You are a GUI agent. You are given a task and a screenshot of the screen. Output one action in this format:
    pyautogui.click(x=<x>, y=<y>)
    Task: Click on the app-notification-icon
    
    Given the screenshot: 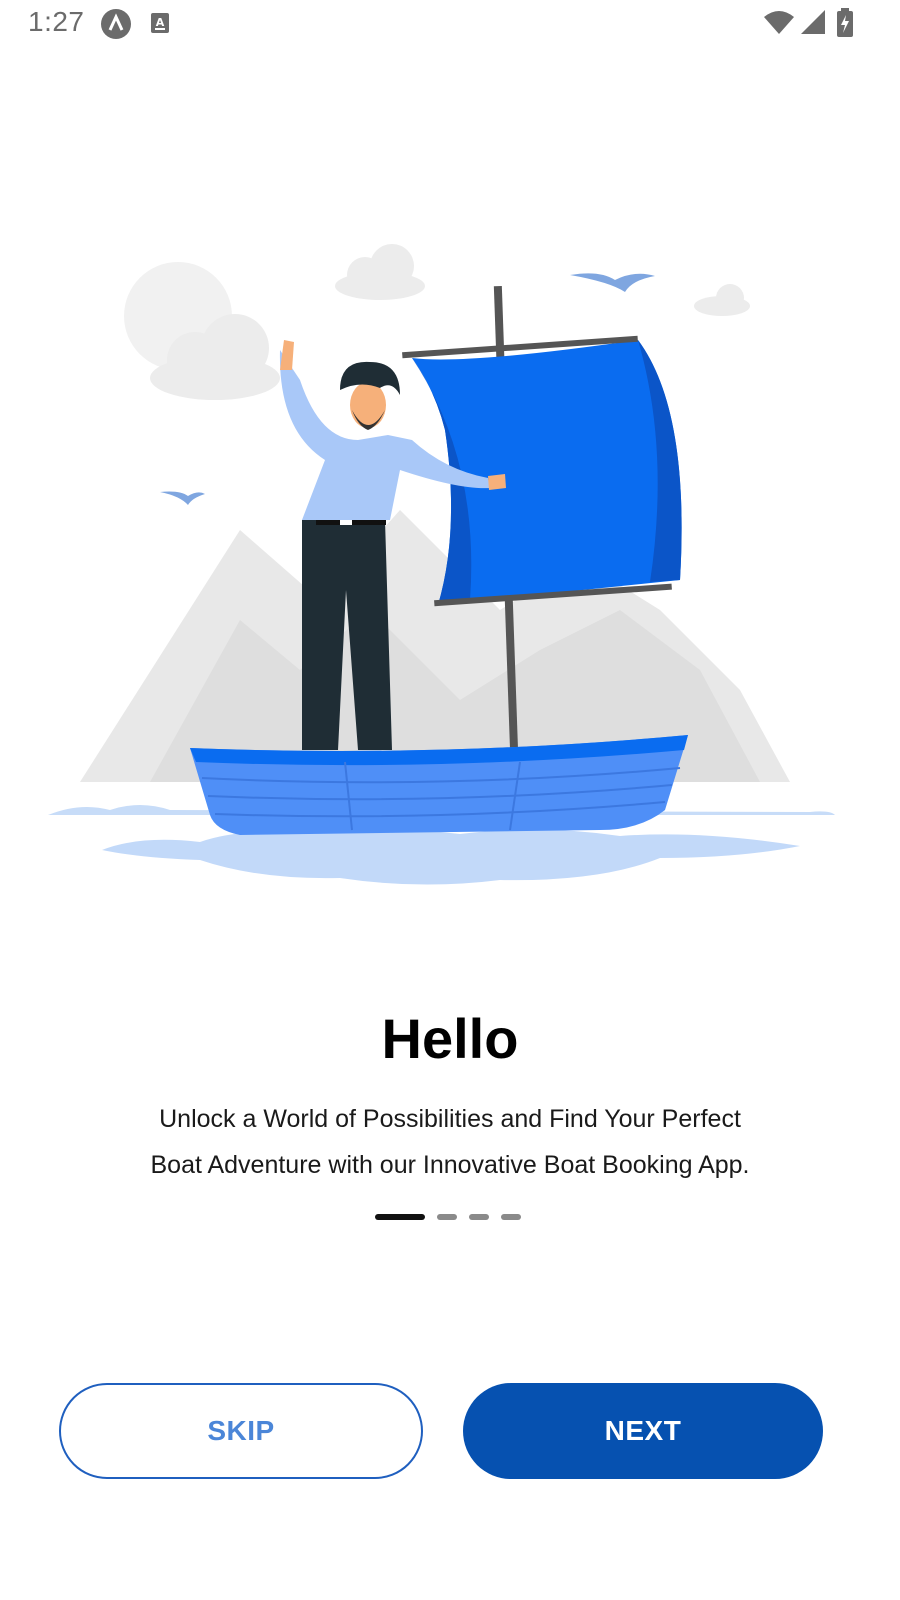 What is the action you would take?
    pyautogui.click(x=116, y=24)
    